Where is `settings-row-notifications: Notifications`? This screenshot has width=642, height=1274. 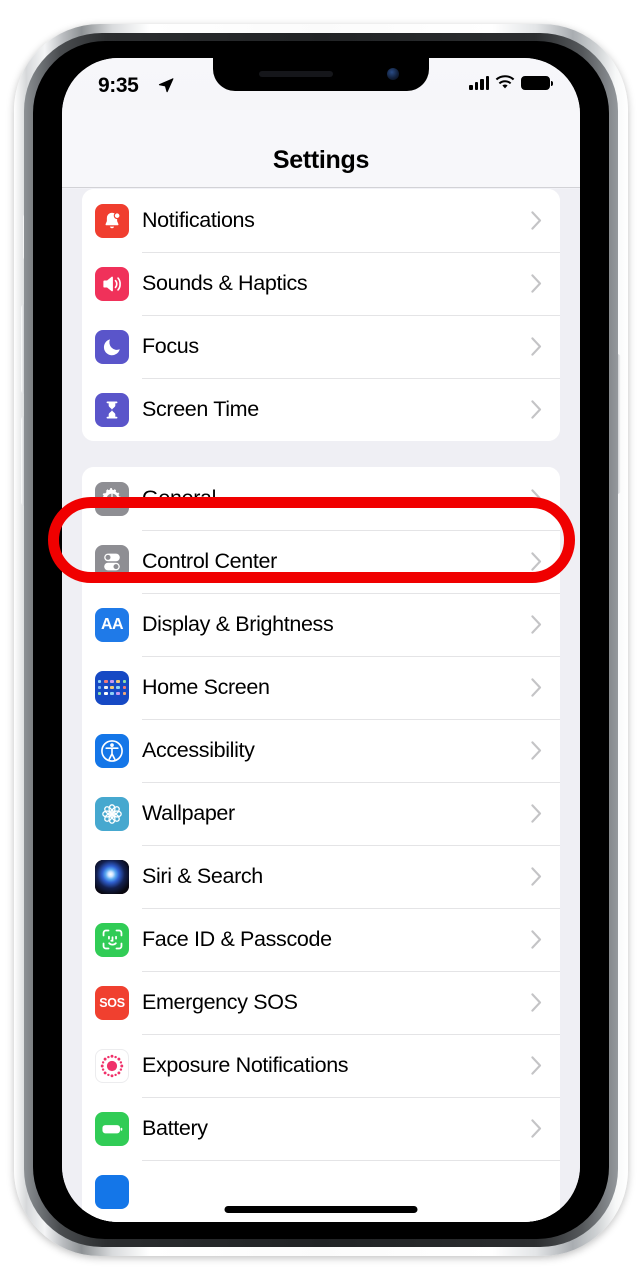 settings-row-notifications: Notifications is located at coordinates (321, 220).